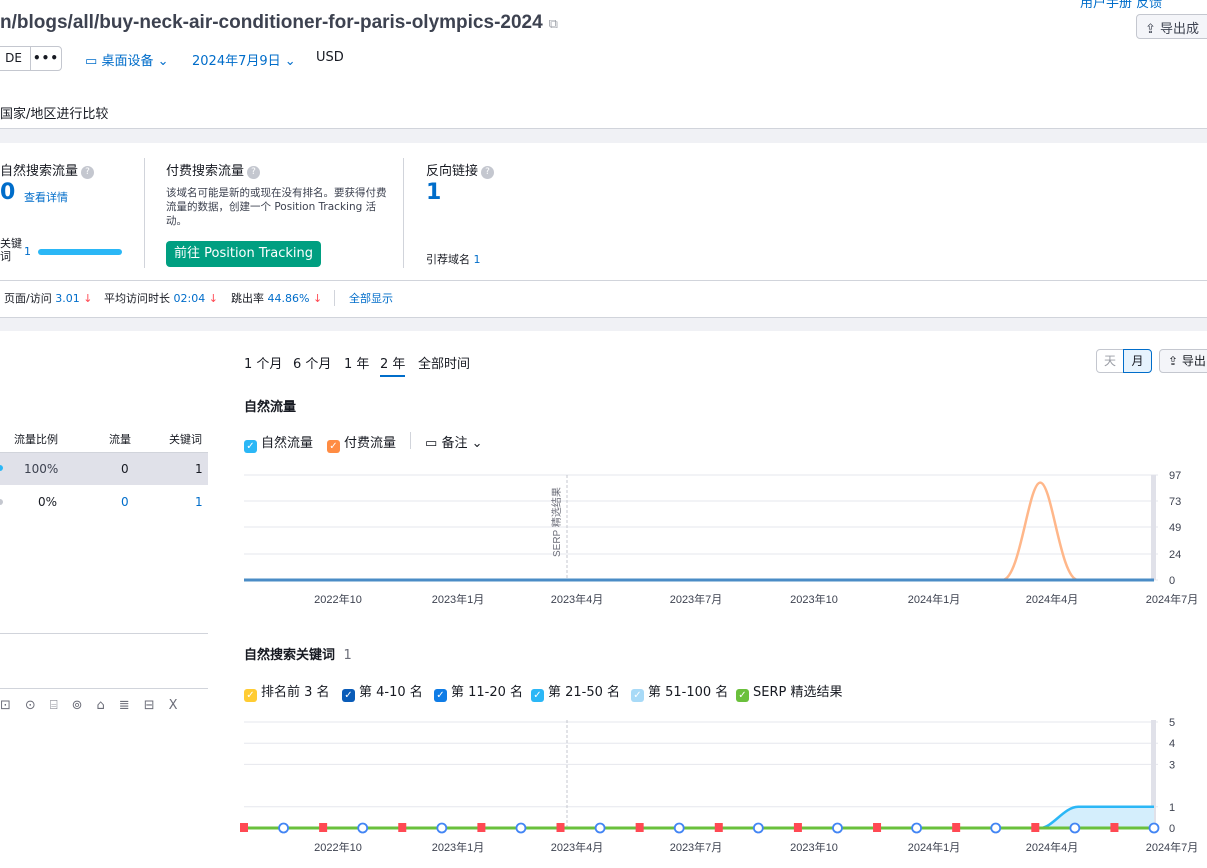 This screenshot has width=1207, height=868. Describe the element at coordinates (603, 135) in the screenshot. I see `divider-band` at that location.